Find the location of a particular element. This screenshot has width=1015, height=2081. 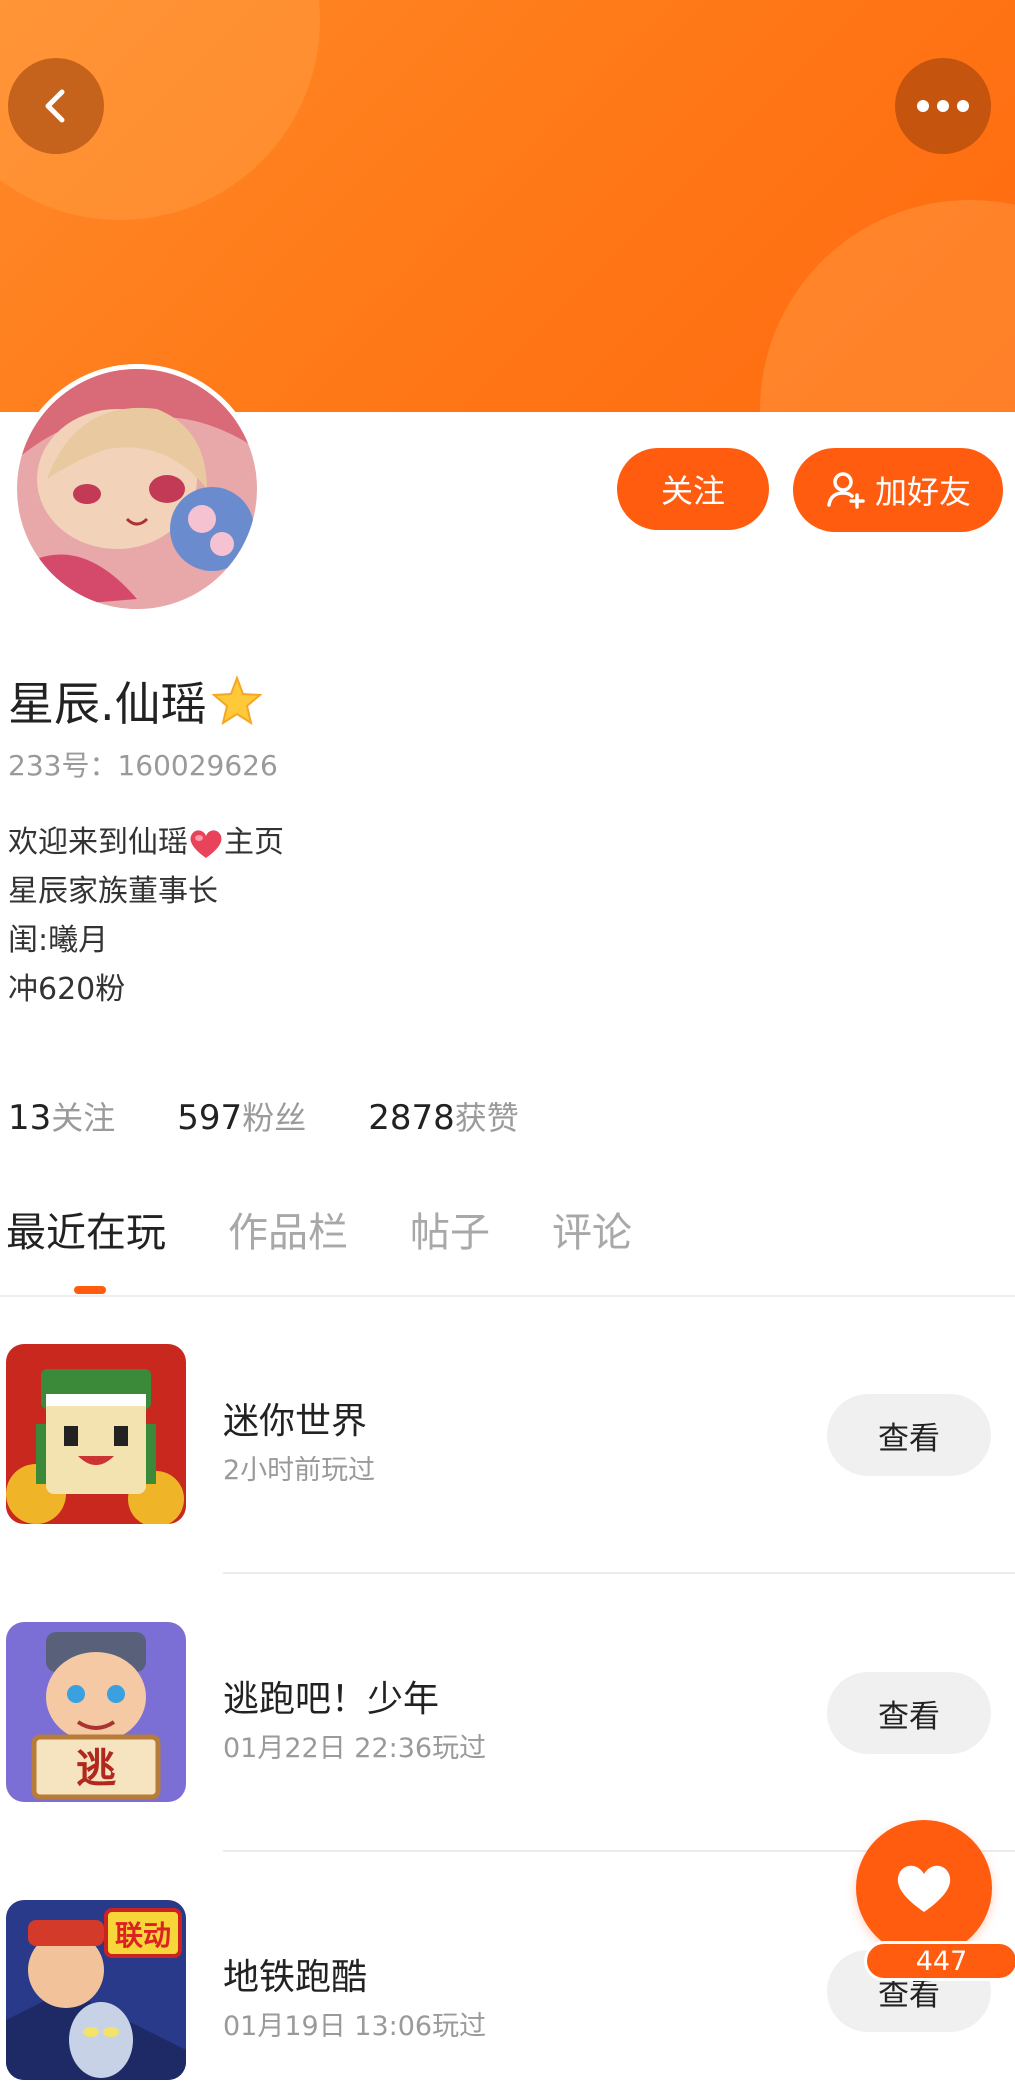

more-button is located at coordinates (943, 106).